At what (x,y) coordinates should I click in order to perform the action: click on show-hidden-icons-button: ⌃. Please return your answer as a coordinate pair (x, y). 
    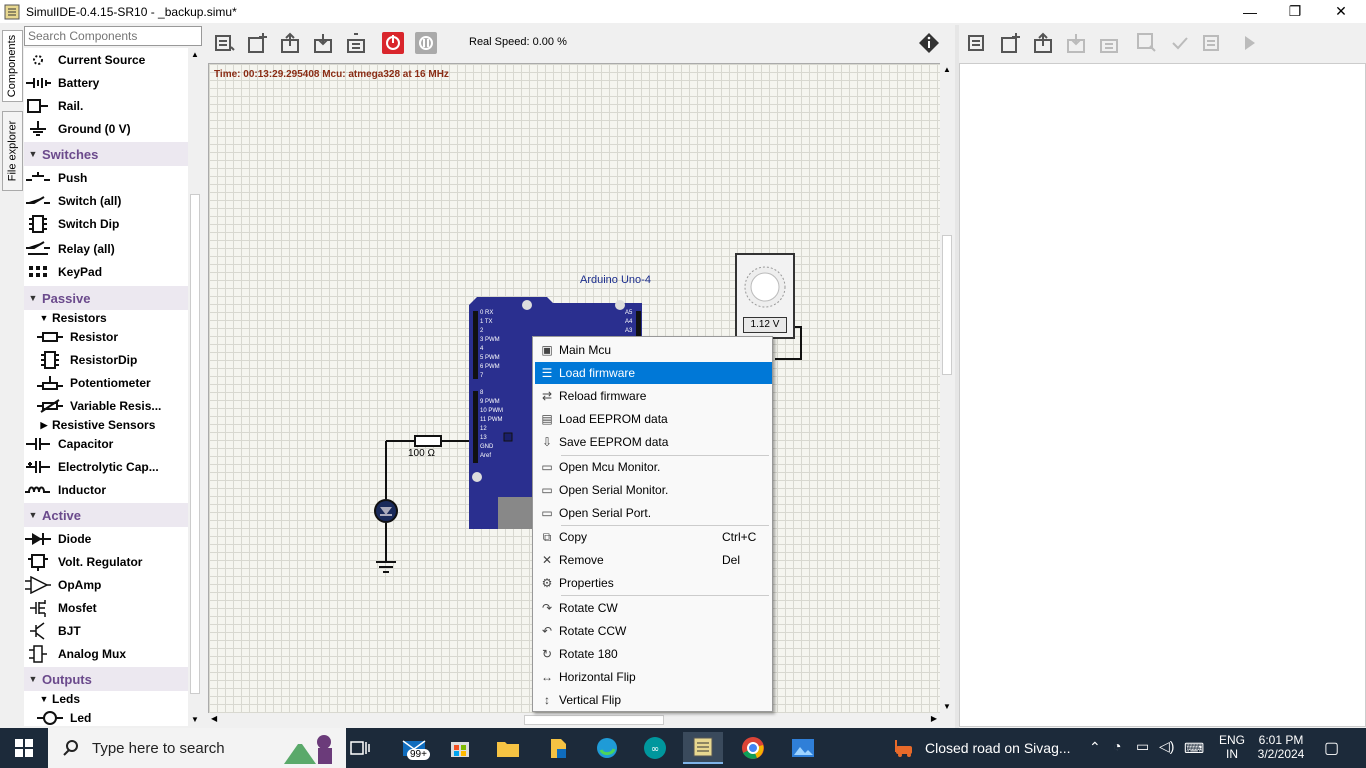
    Looking at the image, I should click on (1095, 747).